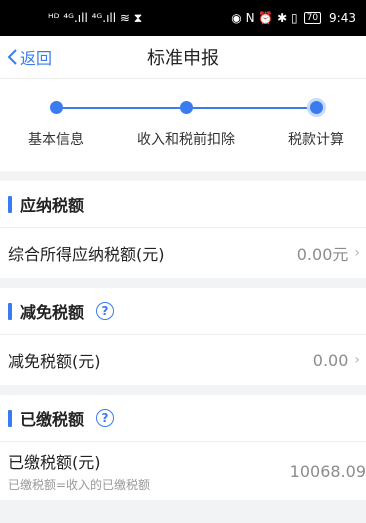  I want to click on payable-tax-label: 综合所得应纳税额(元), so click(86, 254).